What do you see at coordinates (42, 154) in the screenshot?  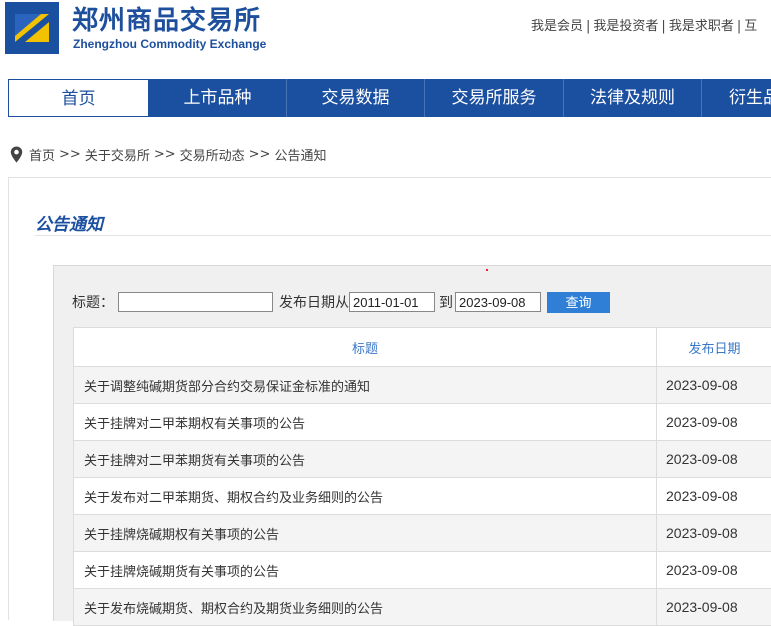 I see `breadcrumb-home: 首页` at bounding box center [42, 154].